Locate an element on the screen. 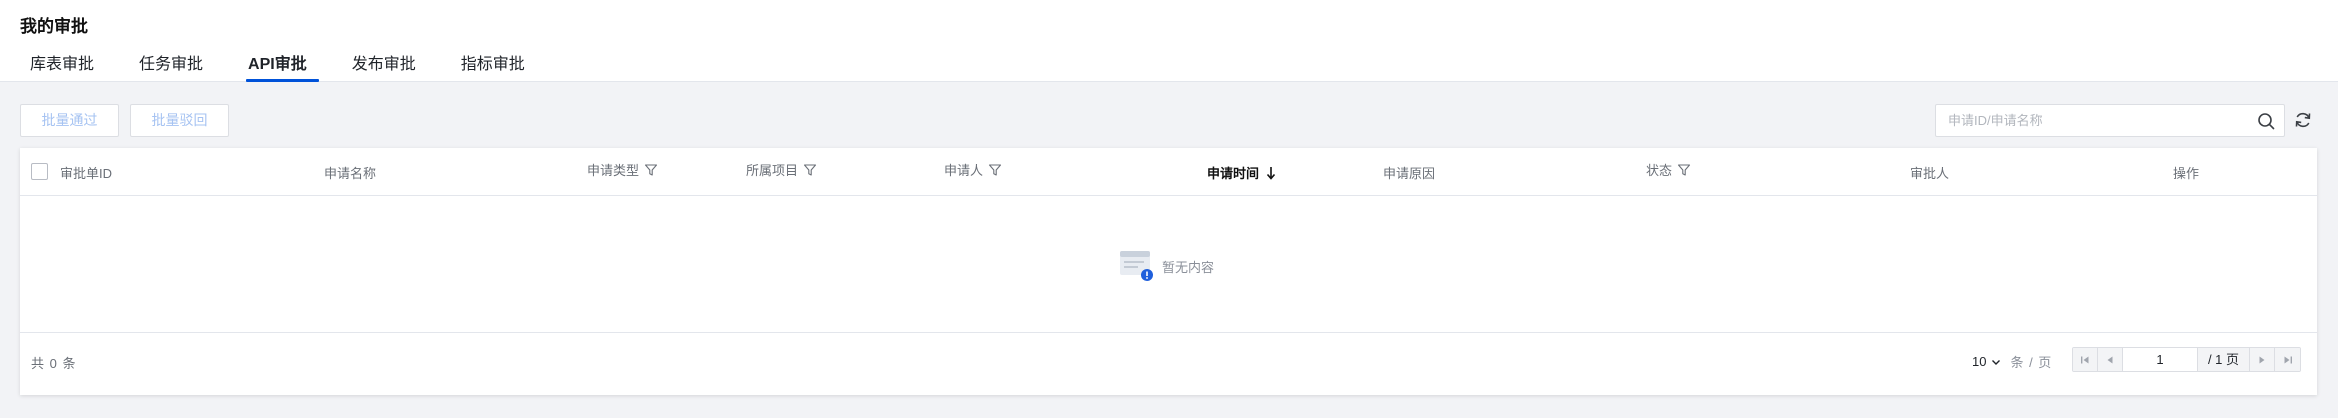 This screenshot has width=2338, height=418. search-box is located at coordinates (2110, 120).